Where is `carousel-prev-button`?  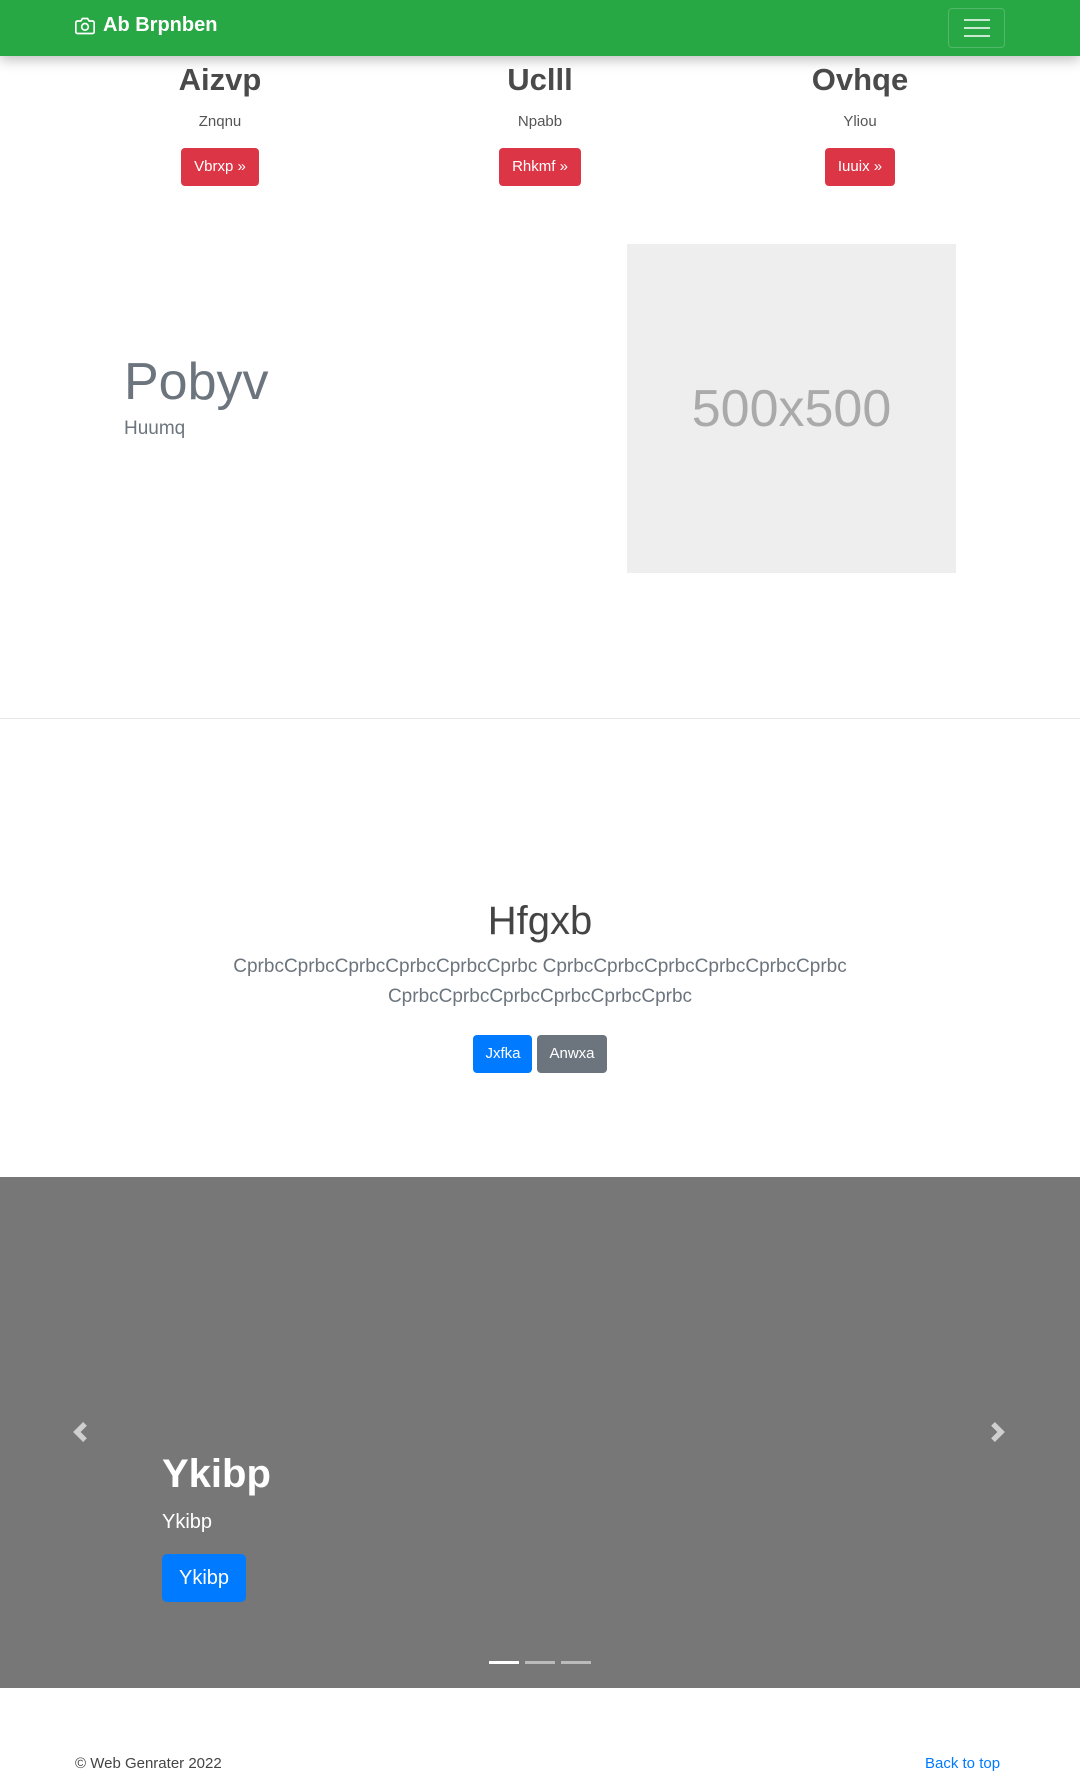 carousel-prev-button is located at coordinates (80, 1434).